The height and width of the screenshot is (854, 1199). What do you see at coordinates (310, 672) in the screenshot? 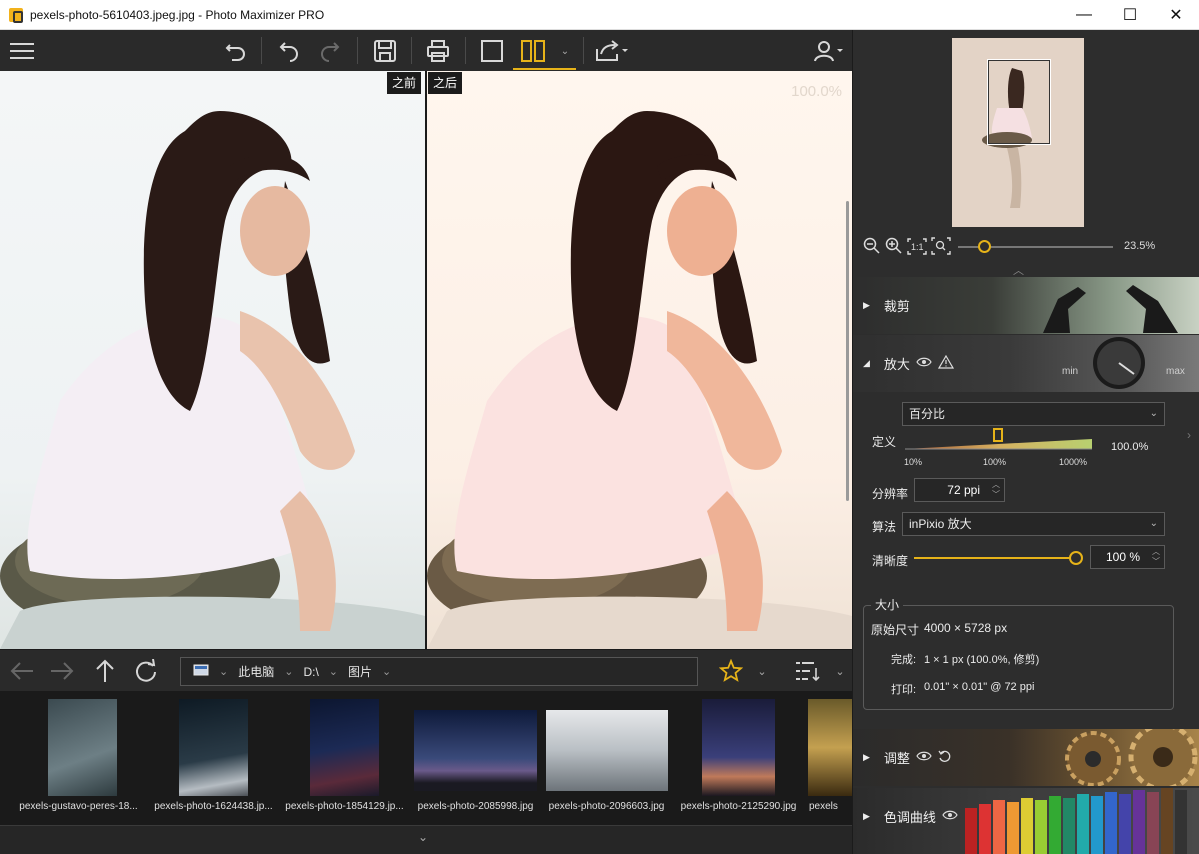
I see `breadcrumb-drive-d: D:\` at bounding box center [310, 672].